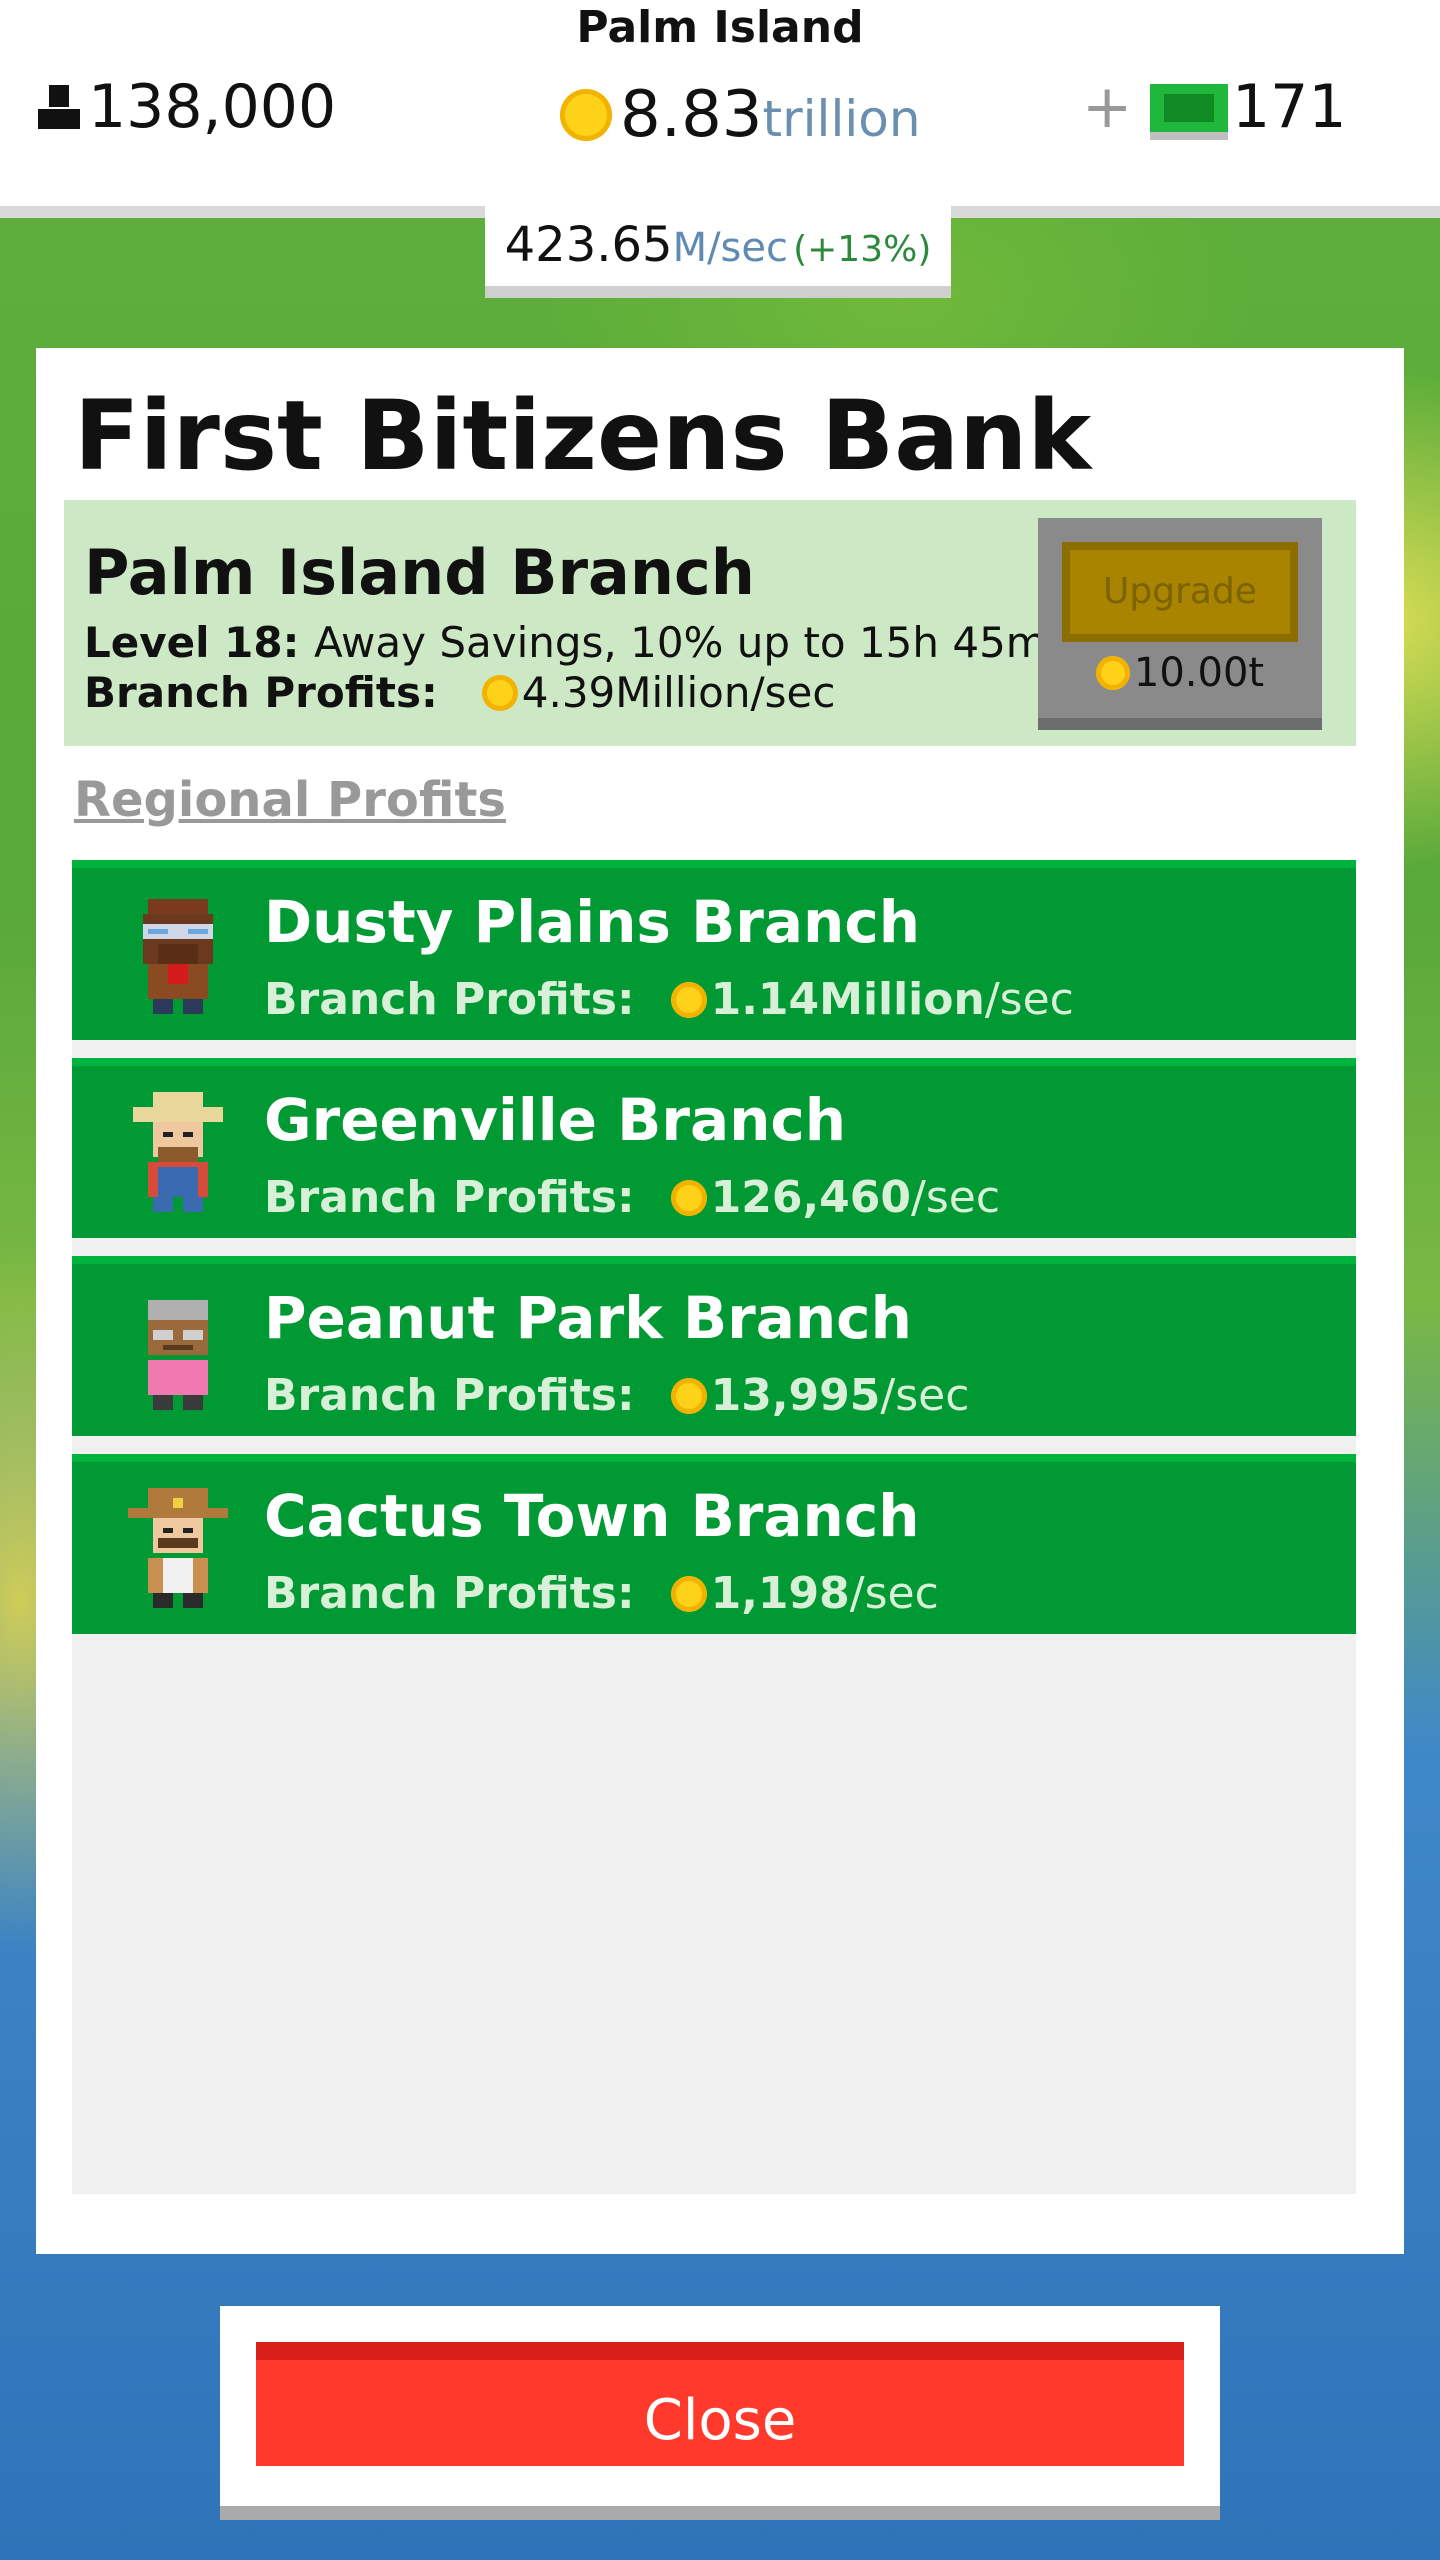 The image size is (1440, 2560). I want to click on level-description: Away Savings, 10% up to 15h 45m, so click(680, 642).